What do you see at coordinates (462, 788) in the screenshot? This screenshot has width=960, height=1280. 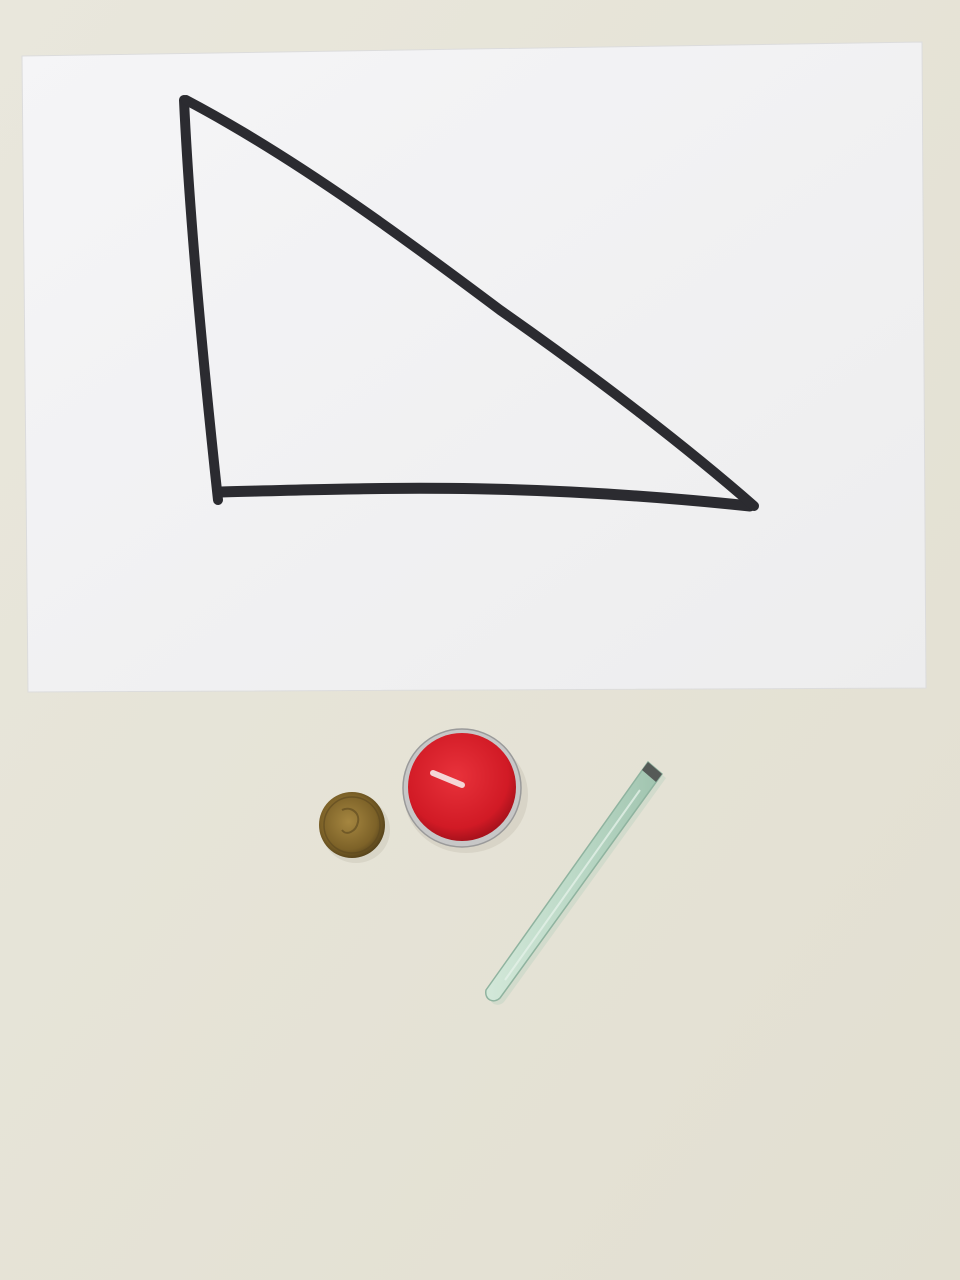 I see `red-tealight-candle` at bounding box center [462, 788].